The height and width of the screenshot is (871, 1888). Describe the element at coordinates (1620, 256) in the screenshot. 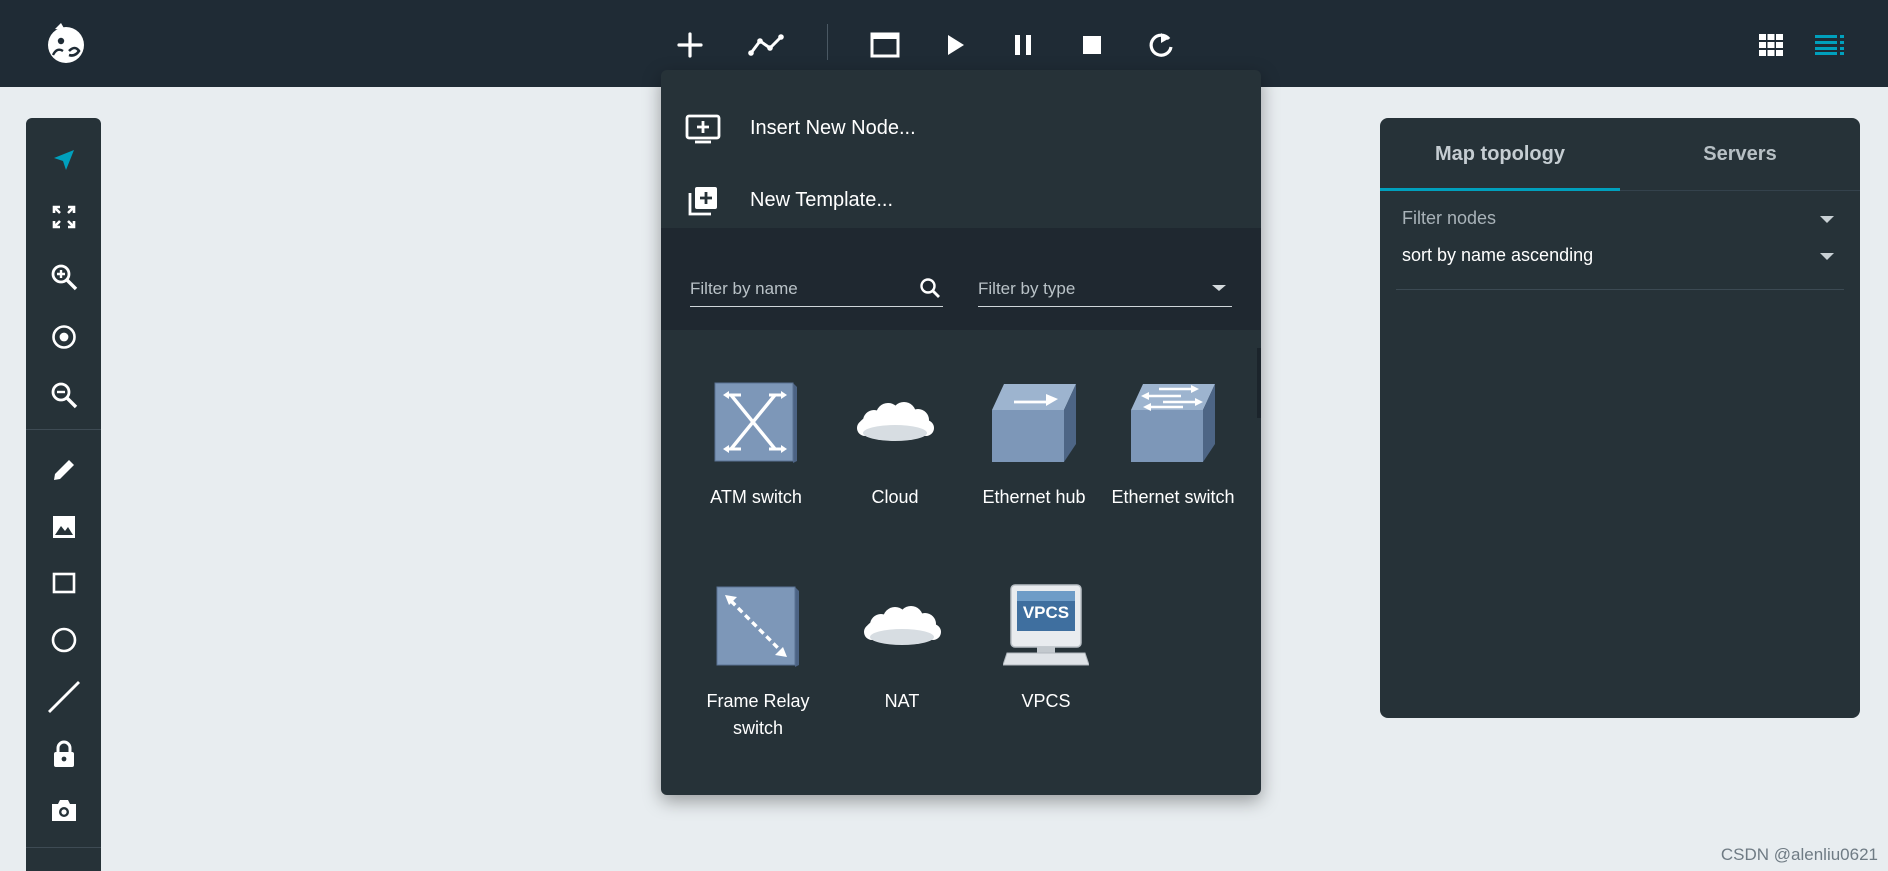

I see `sort-order-select: sort by name ascending` at that location.